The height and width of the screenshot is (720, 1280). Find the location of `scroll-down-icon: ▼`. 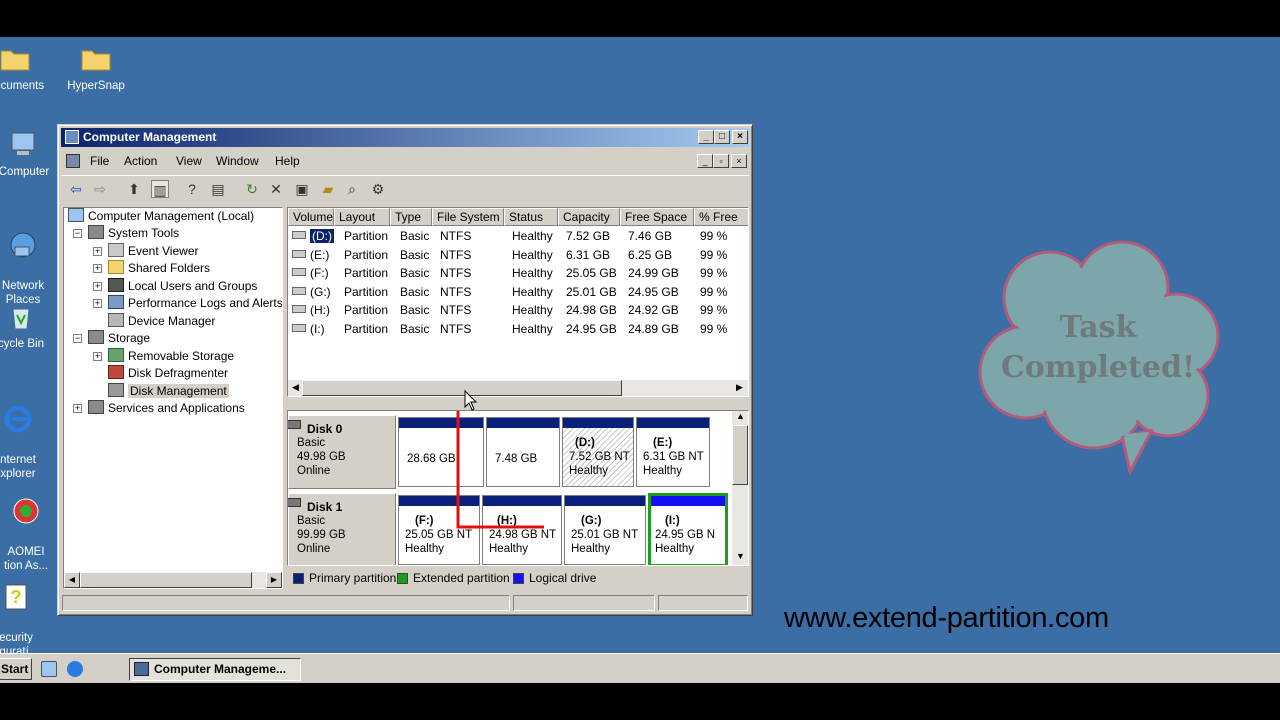

scroll-down-icon: ▼ is located at coordinates (740, 556).